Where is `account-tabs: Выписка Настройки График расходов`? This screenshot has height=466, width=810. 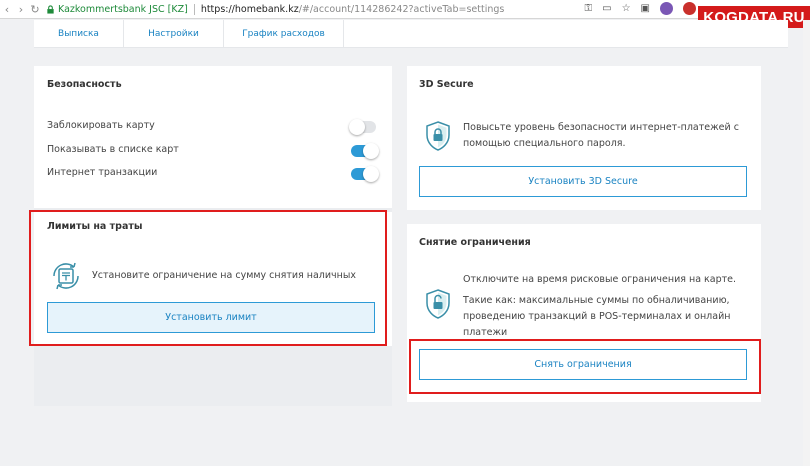 account-tabs: Выписка Настройки График расходов is located at coordinates (411, 34).